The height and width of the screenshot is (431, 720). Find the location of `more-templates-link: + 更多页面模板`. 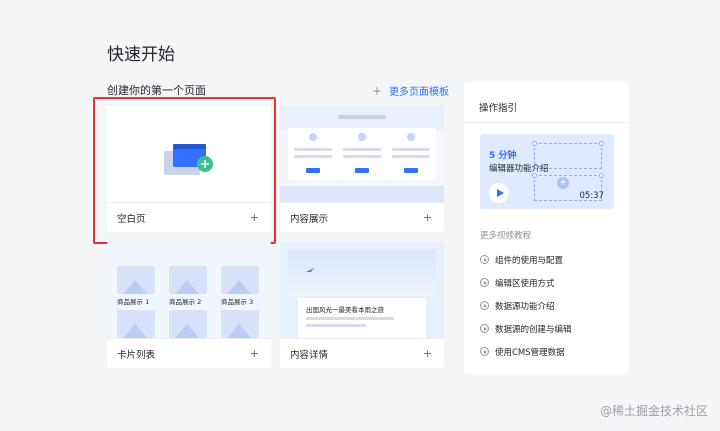

more-templates-link: + 更多页面模板 is located at coordinates (411, 91).